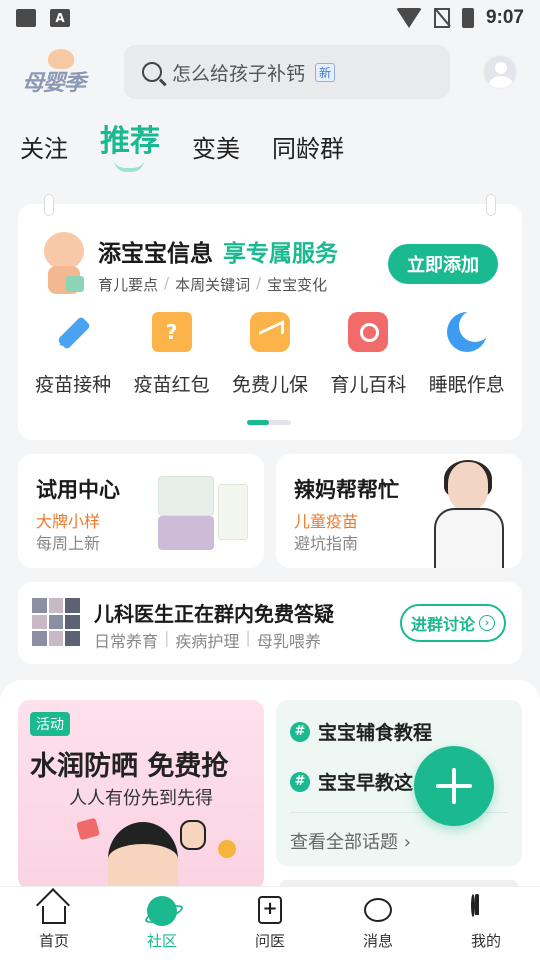 The width and height of the screenshot is (540, 960). I want to click on search-bar: 怎么给孩子补钙 新, so click(287, 72).